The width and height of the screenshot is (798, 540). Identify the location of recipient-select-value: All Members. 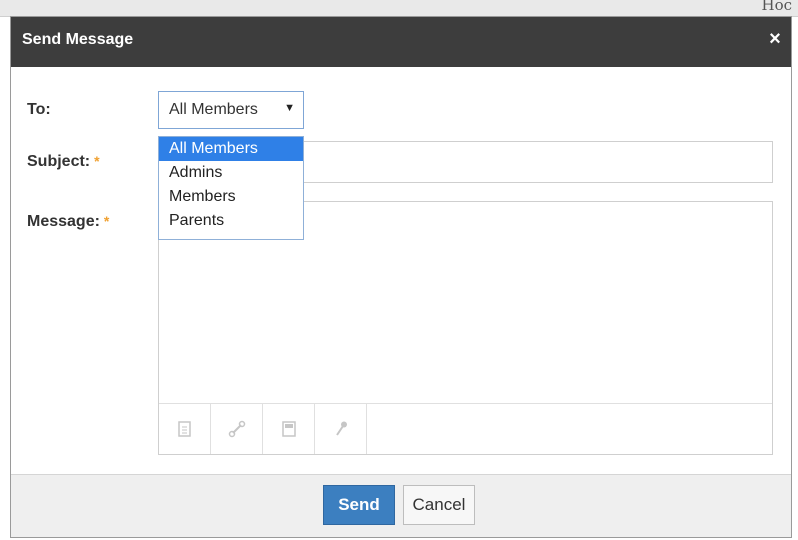
(213, 109).